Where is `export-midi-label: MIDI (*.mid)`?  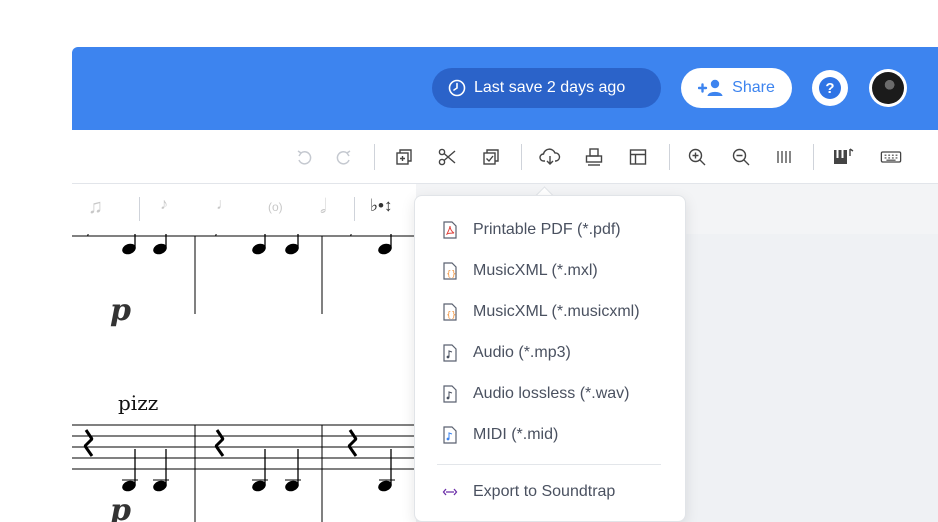 export-midi-label: MIDI (*.mid) is located at coordinates (516, 434).